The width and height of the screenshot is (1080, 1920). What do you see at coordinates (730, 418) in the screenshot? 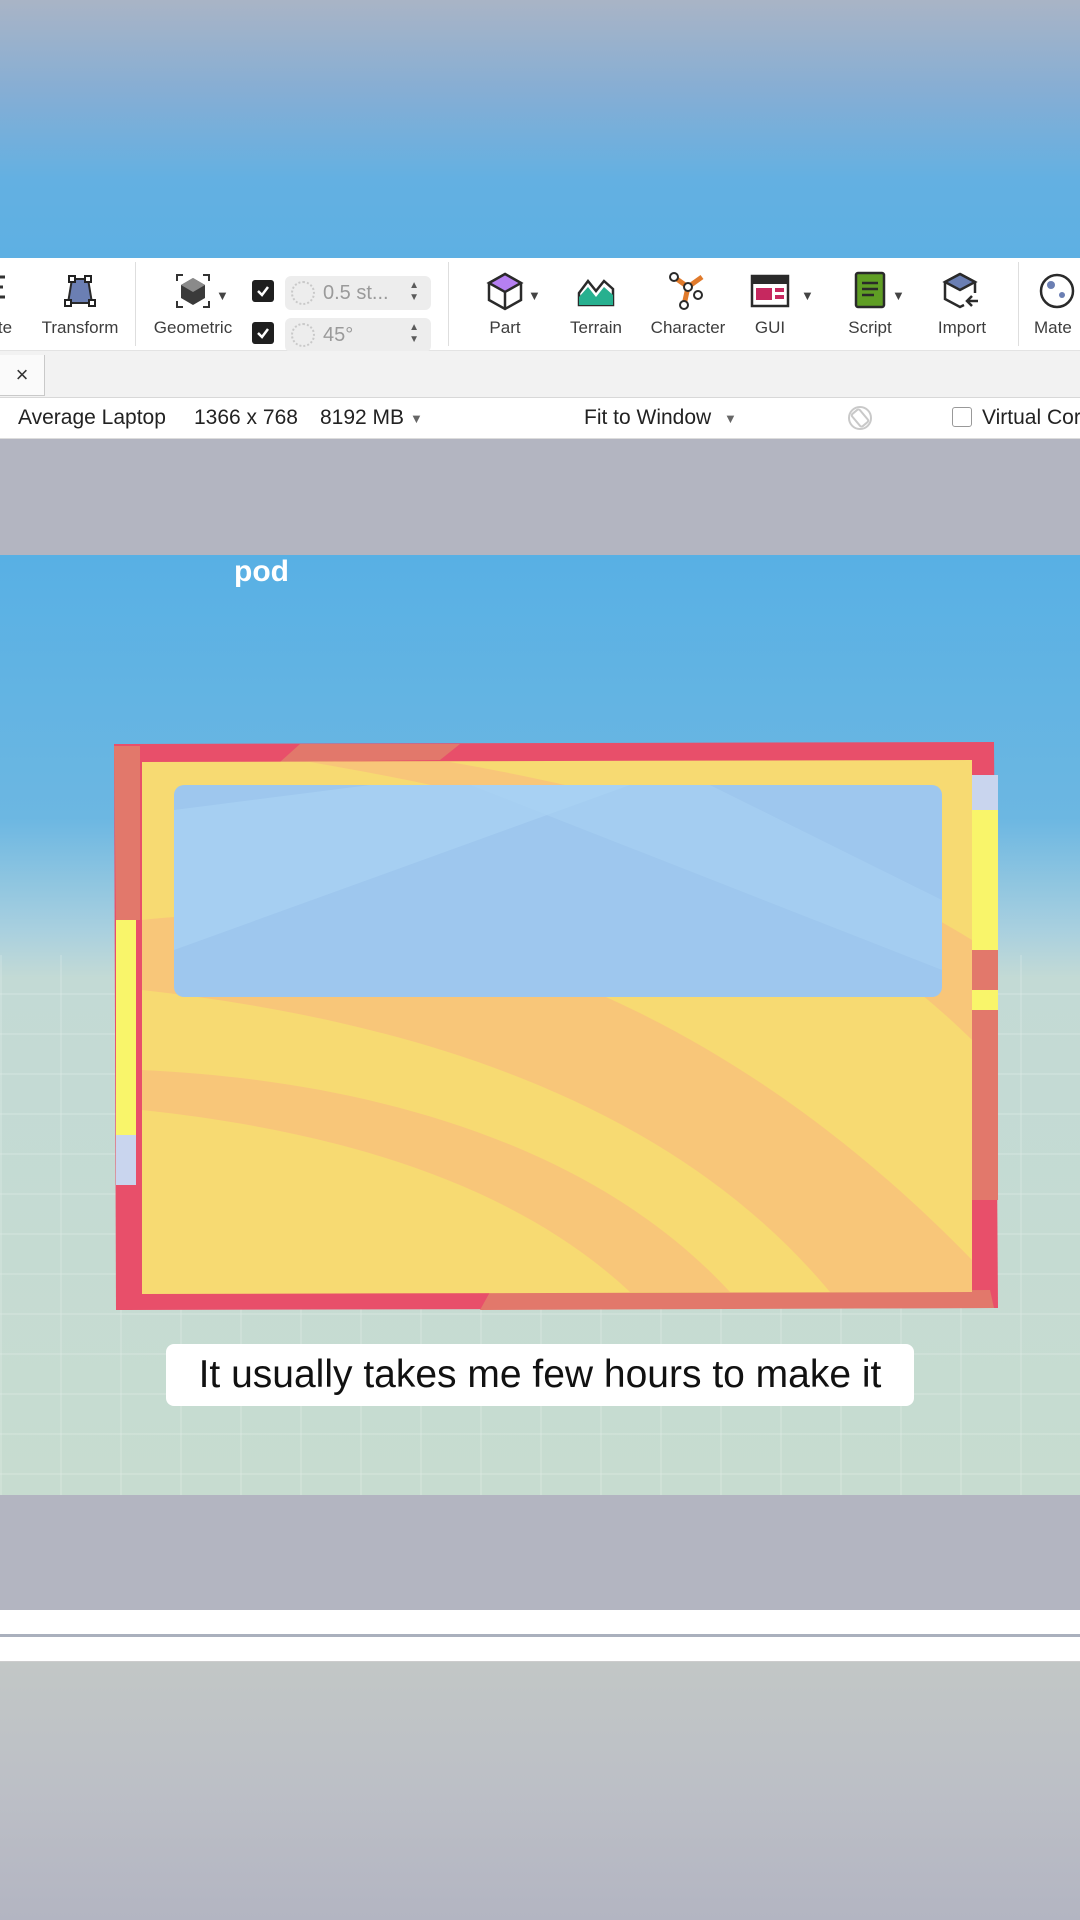
I see `scale-dropdown-caret: ▼` at bounding box center [730, 418].